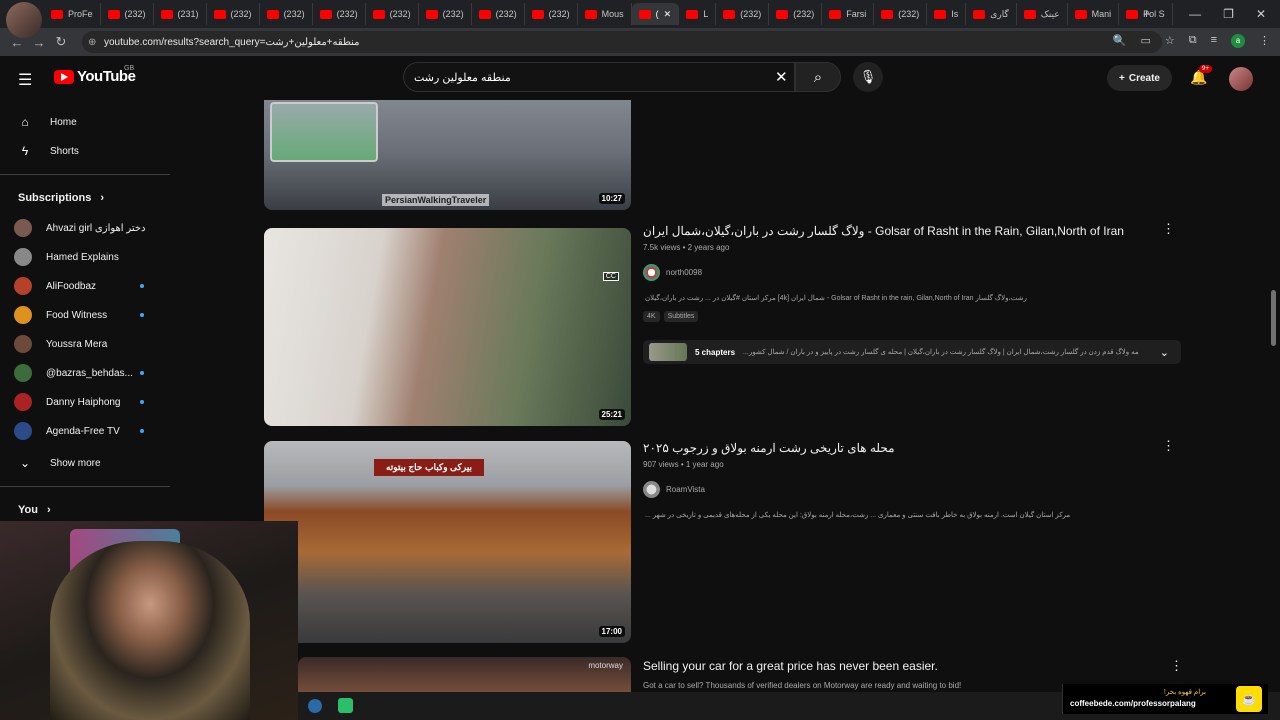  What do you see at coordinates (89, 151) in the screenshot?
I see `sidebar-item-shorts: ϟ Shorts` at bounding box center [89, 151].